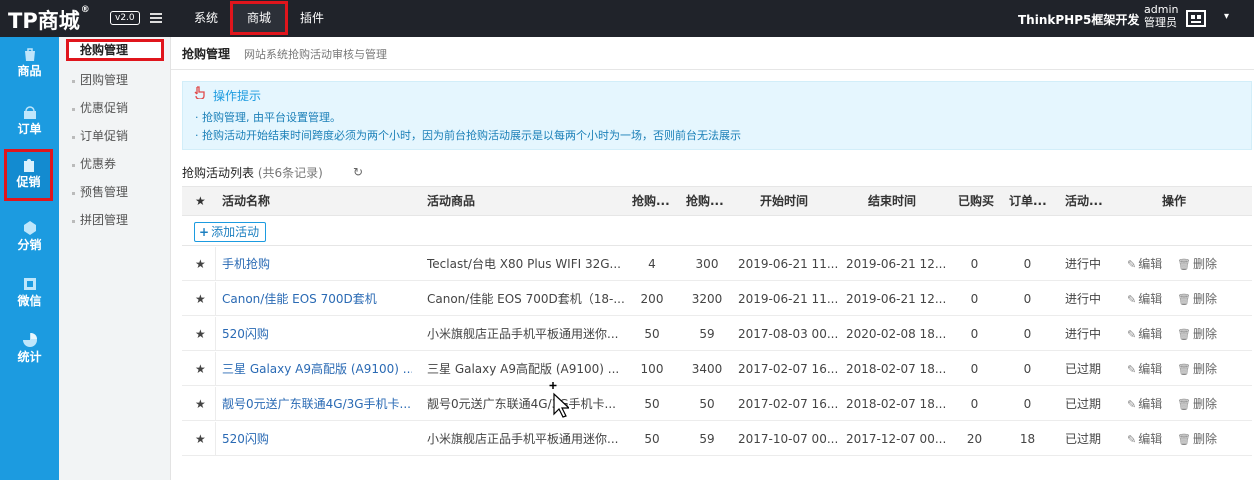 Image resolution: width=1254 pixels, height=480 pixels. What do you see at coordinates (29, 240) in the screenshot?
I see `rail-item-distribution: 分销` at bounding box center [29, 240].